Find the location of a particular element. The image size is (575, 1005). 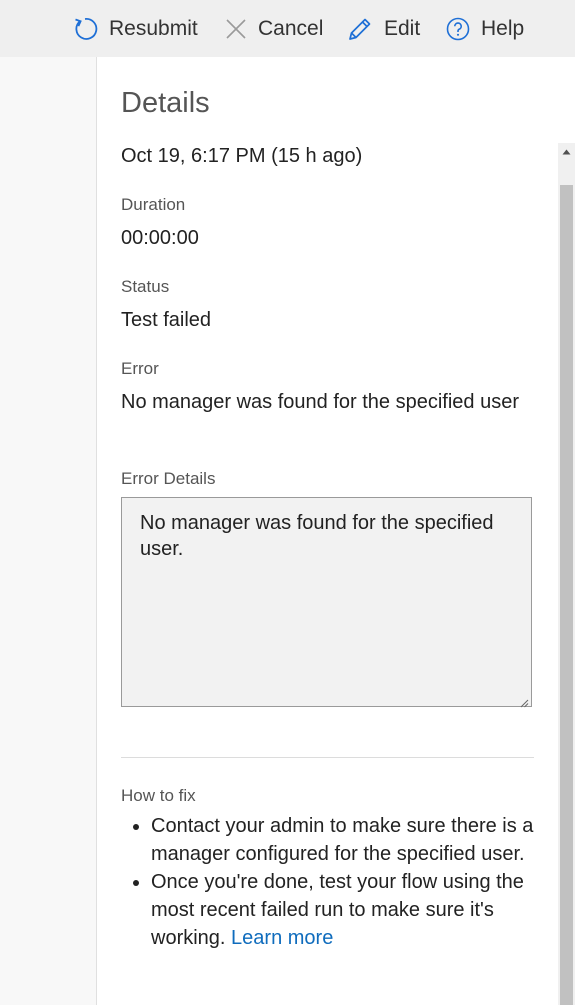

cancel-button: Cancel is located at coordinates (274, 28).